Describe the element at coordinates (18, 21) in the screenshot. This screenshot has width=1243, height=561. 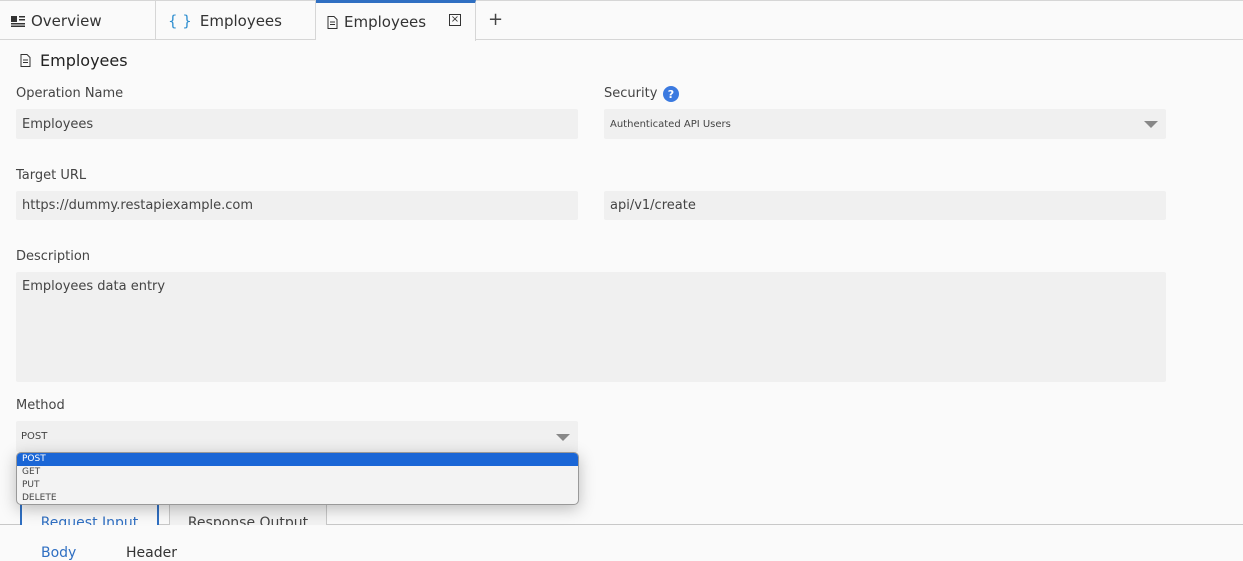
I see `overview-icon` at that location.